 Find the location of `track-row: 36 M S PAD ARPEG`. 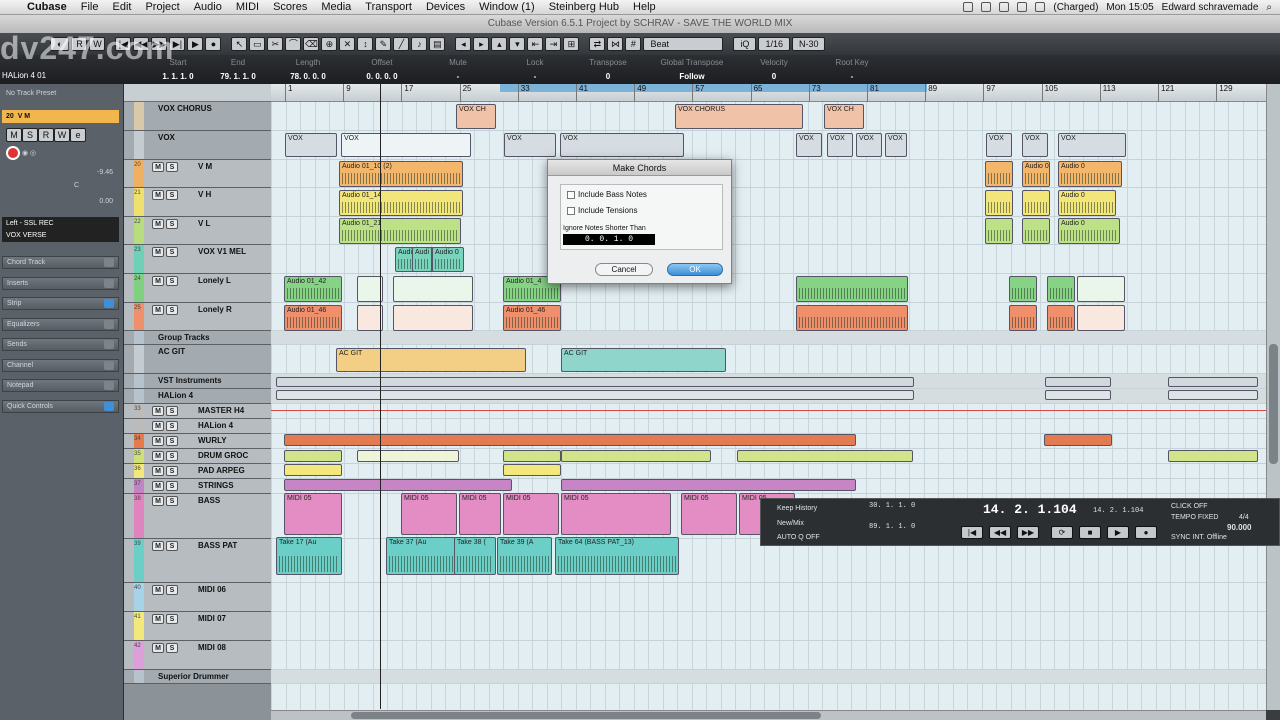

track-row: 36 M S PAD ARPEG is located at coordinates (198, 471).